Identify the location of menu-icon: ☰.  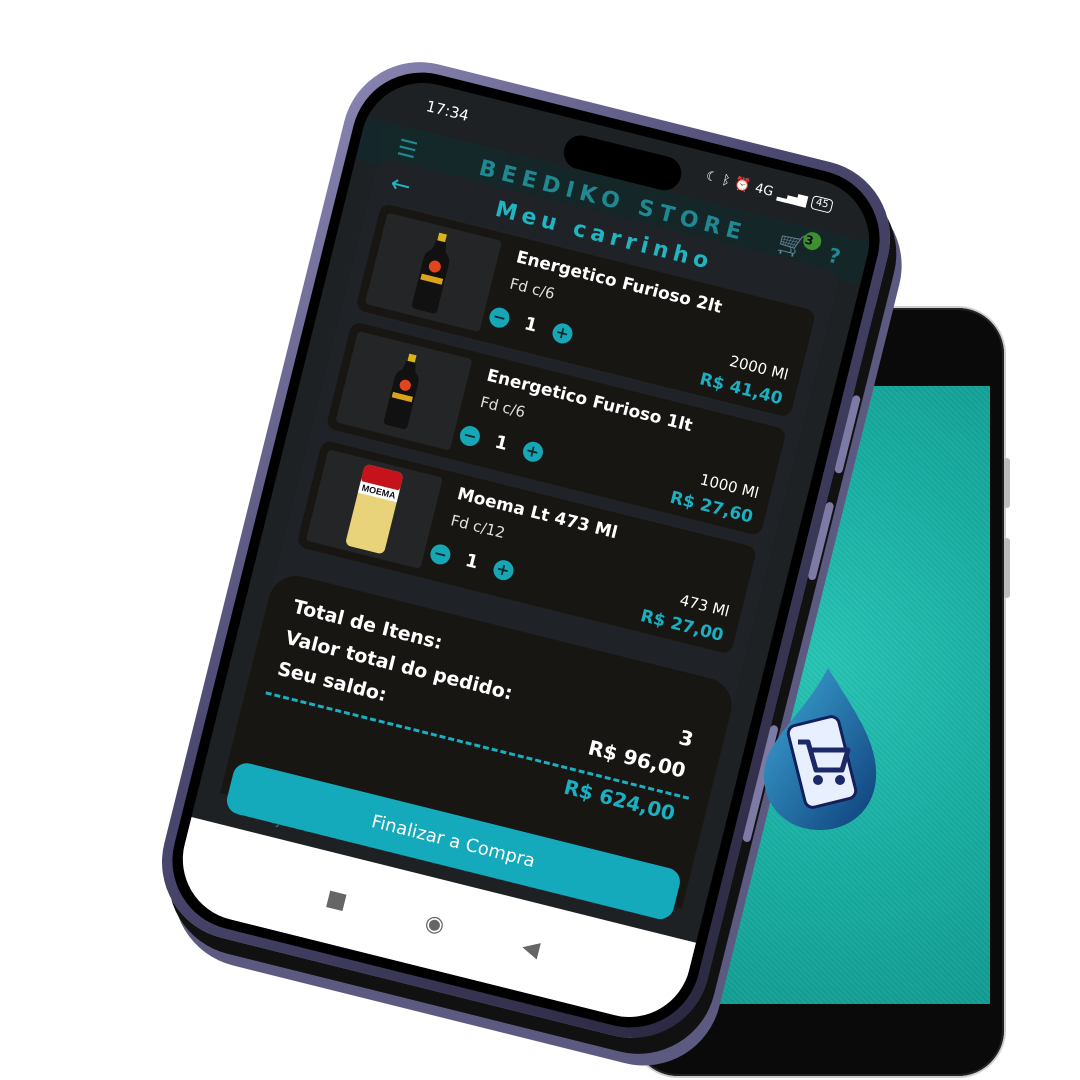
(410, 150).